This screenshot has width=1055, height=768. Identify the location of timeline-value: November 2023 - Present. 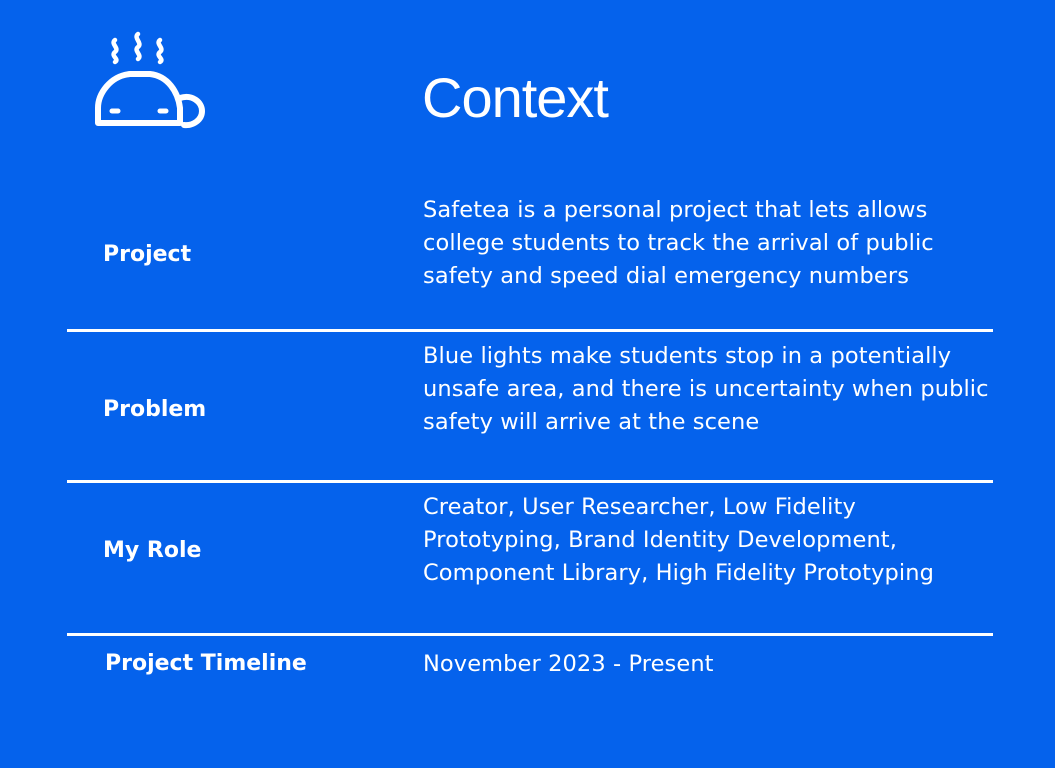
(568, 664).